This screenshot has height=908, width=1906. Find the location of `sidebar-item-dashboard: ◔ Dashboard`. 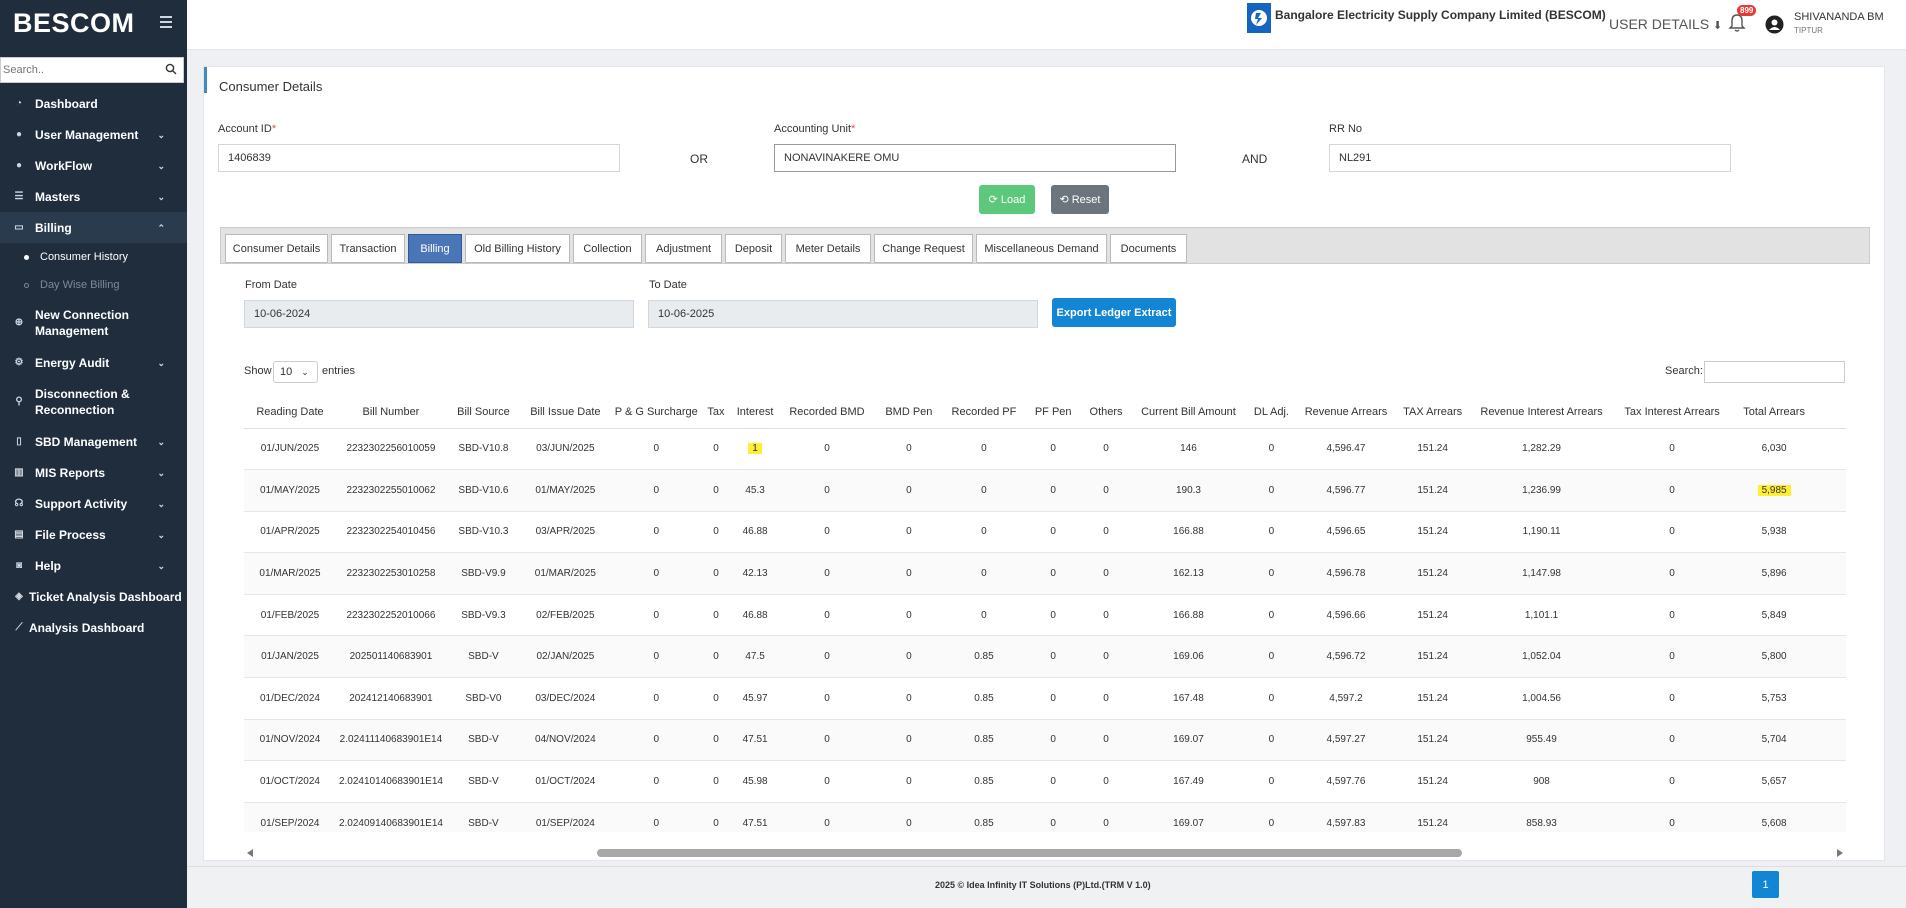

sidebar-item-dashboard: ◔ Dashboard is located at coordinates (93, 103).